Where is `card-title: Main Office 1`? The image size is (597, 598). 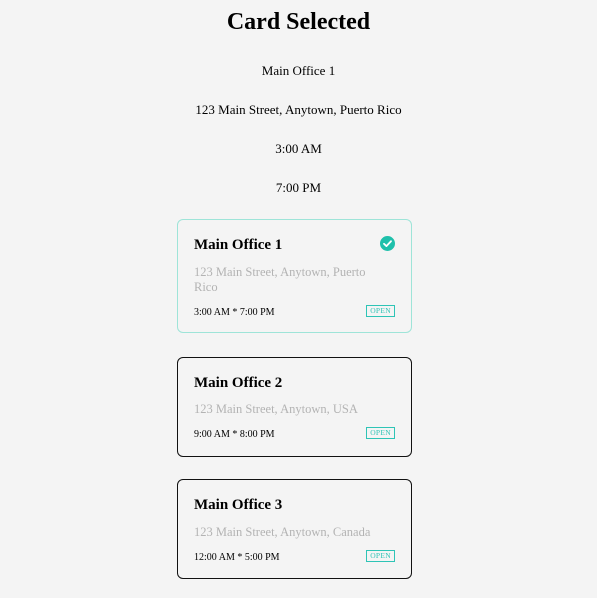 card-title: Main Office 1 is located at coordinates (238, 245).